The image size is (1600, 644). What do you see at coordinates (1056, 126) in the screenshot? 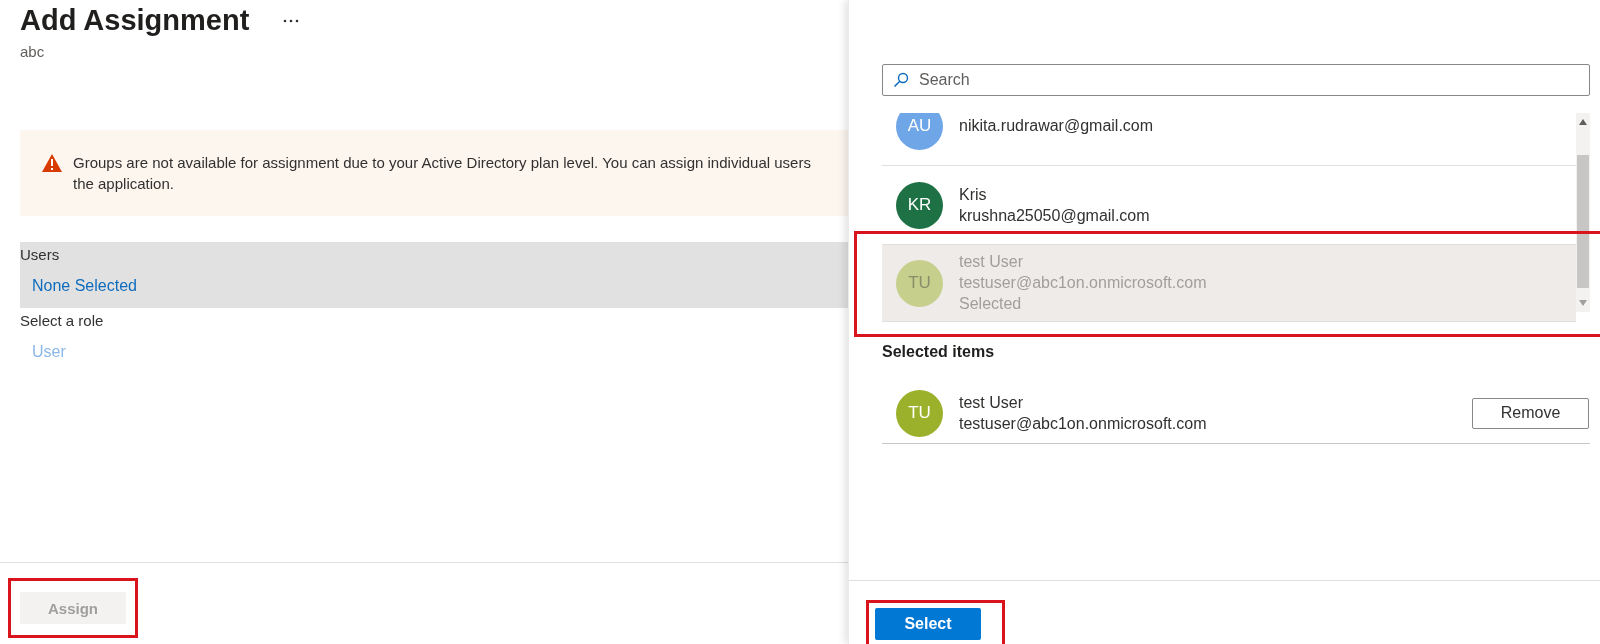
I see `user-email: nikita.rudrawar@gmail.com` at bounding box center [1056, 126].